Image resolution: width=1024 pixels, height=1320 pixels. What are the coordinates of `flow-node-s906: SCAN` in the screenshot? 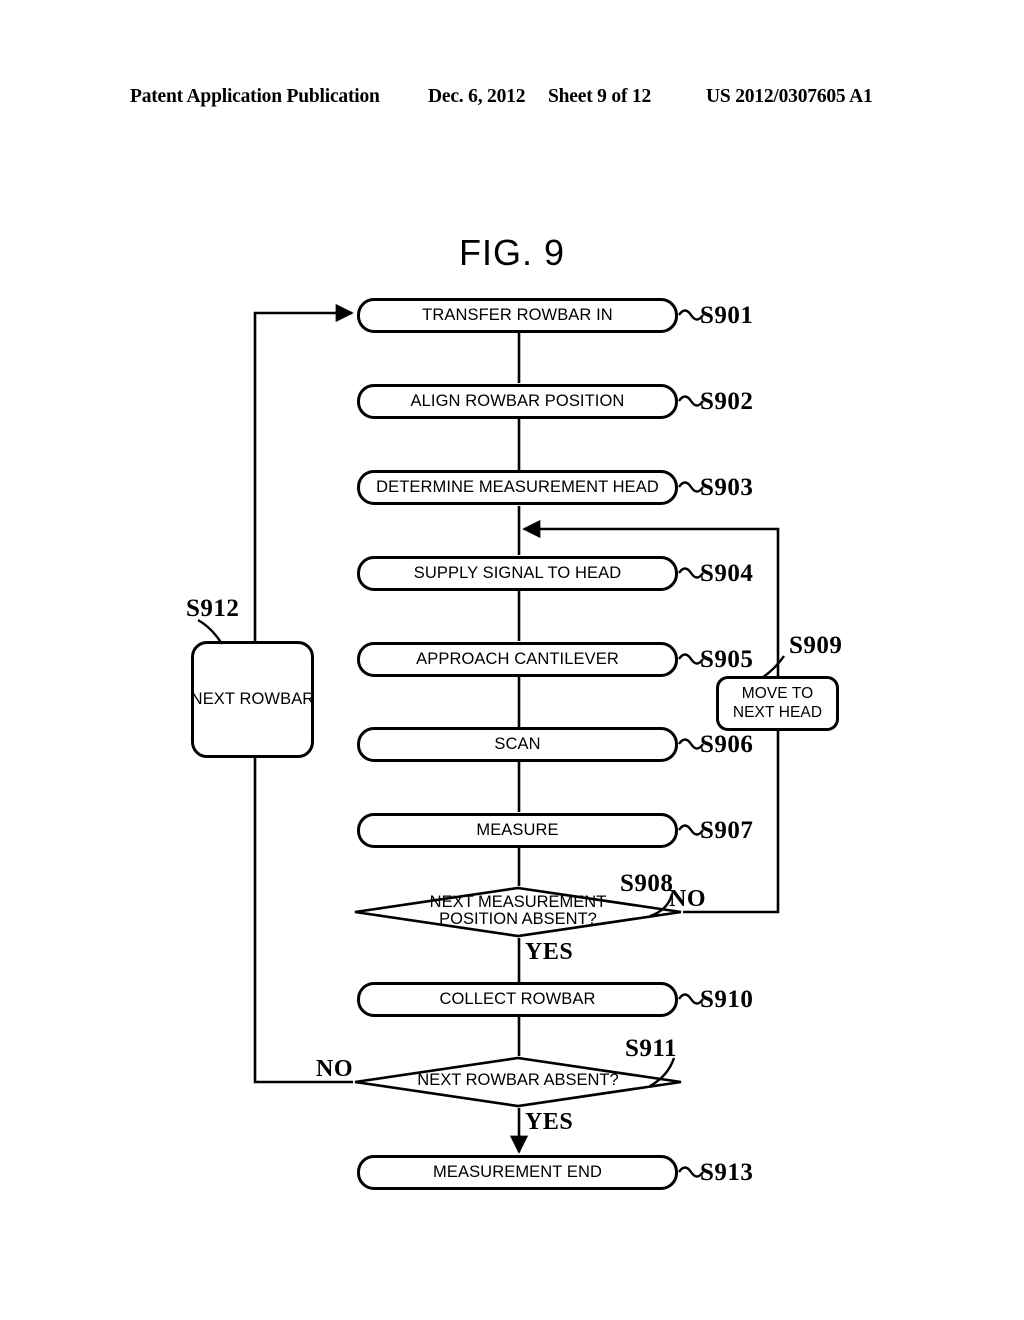 It's located at (517, 744).